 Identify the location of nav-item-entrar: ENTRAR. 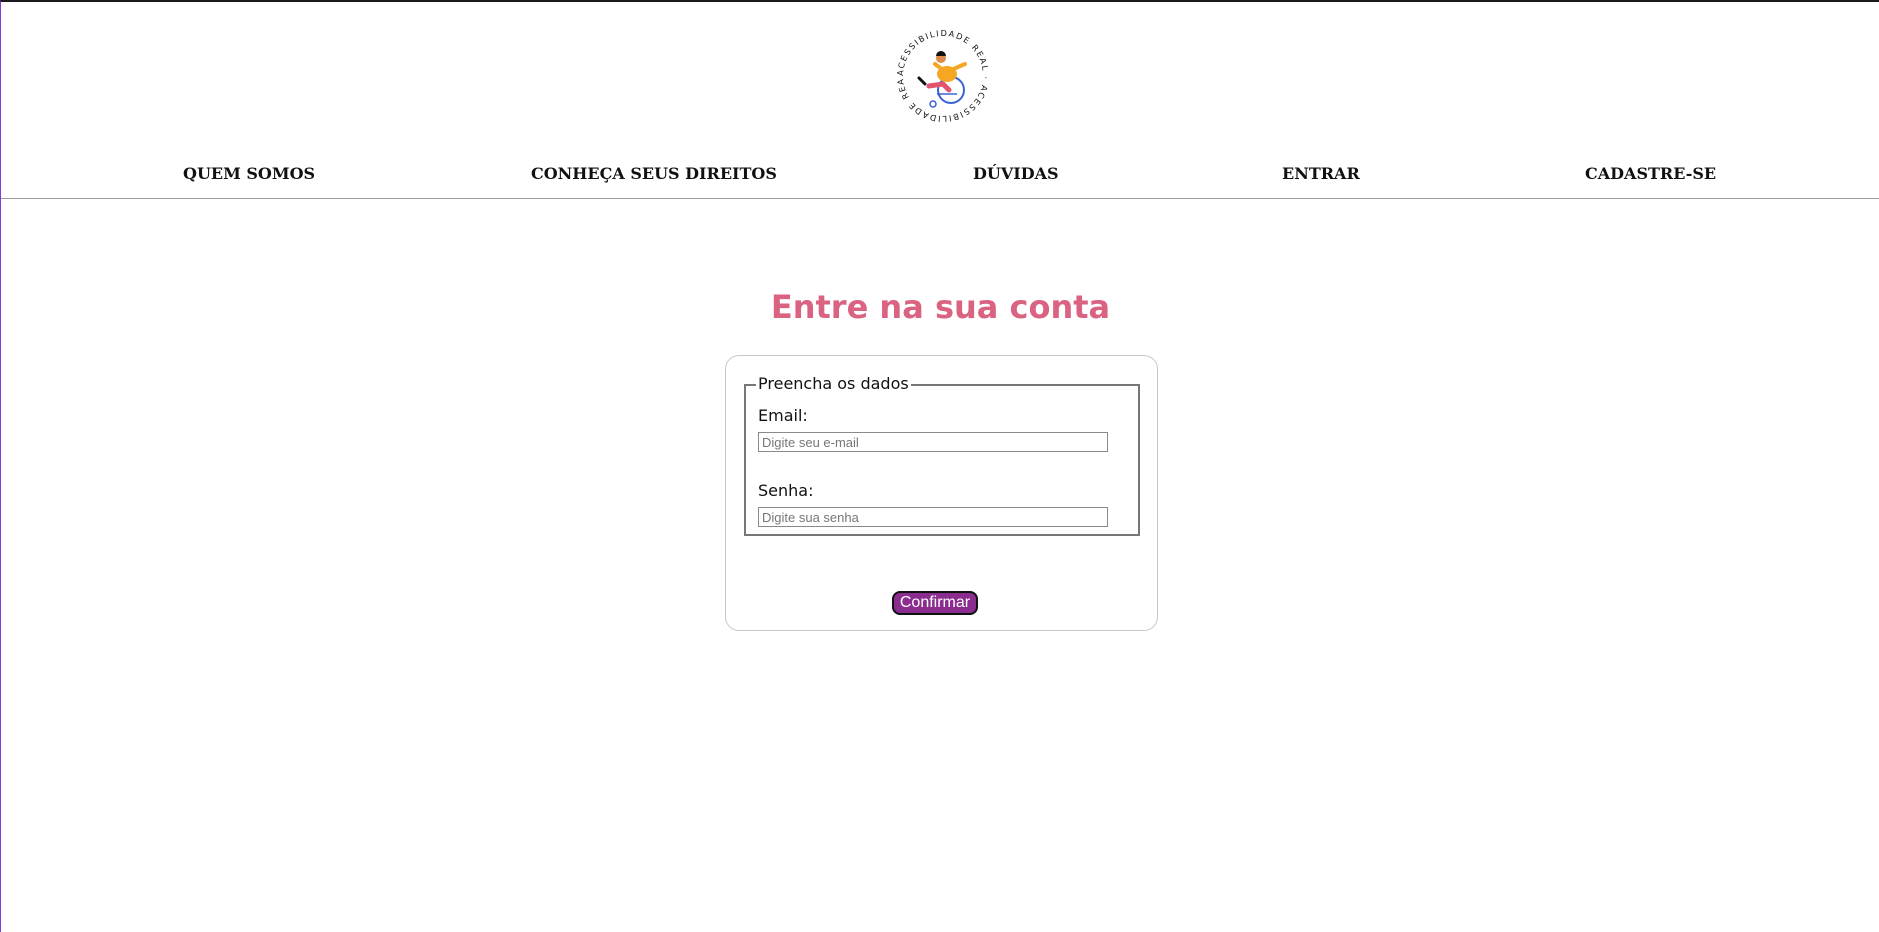
(1321, 173).